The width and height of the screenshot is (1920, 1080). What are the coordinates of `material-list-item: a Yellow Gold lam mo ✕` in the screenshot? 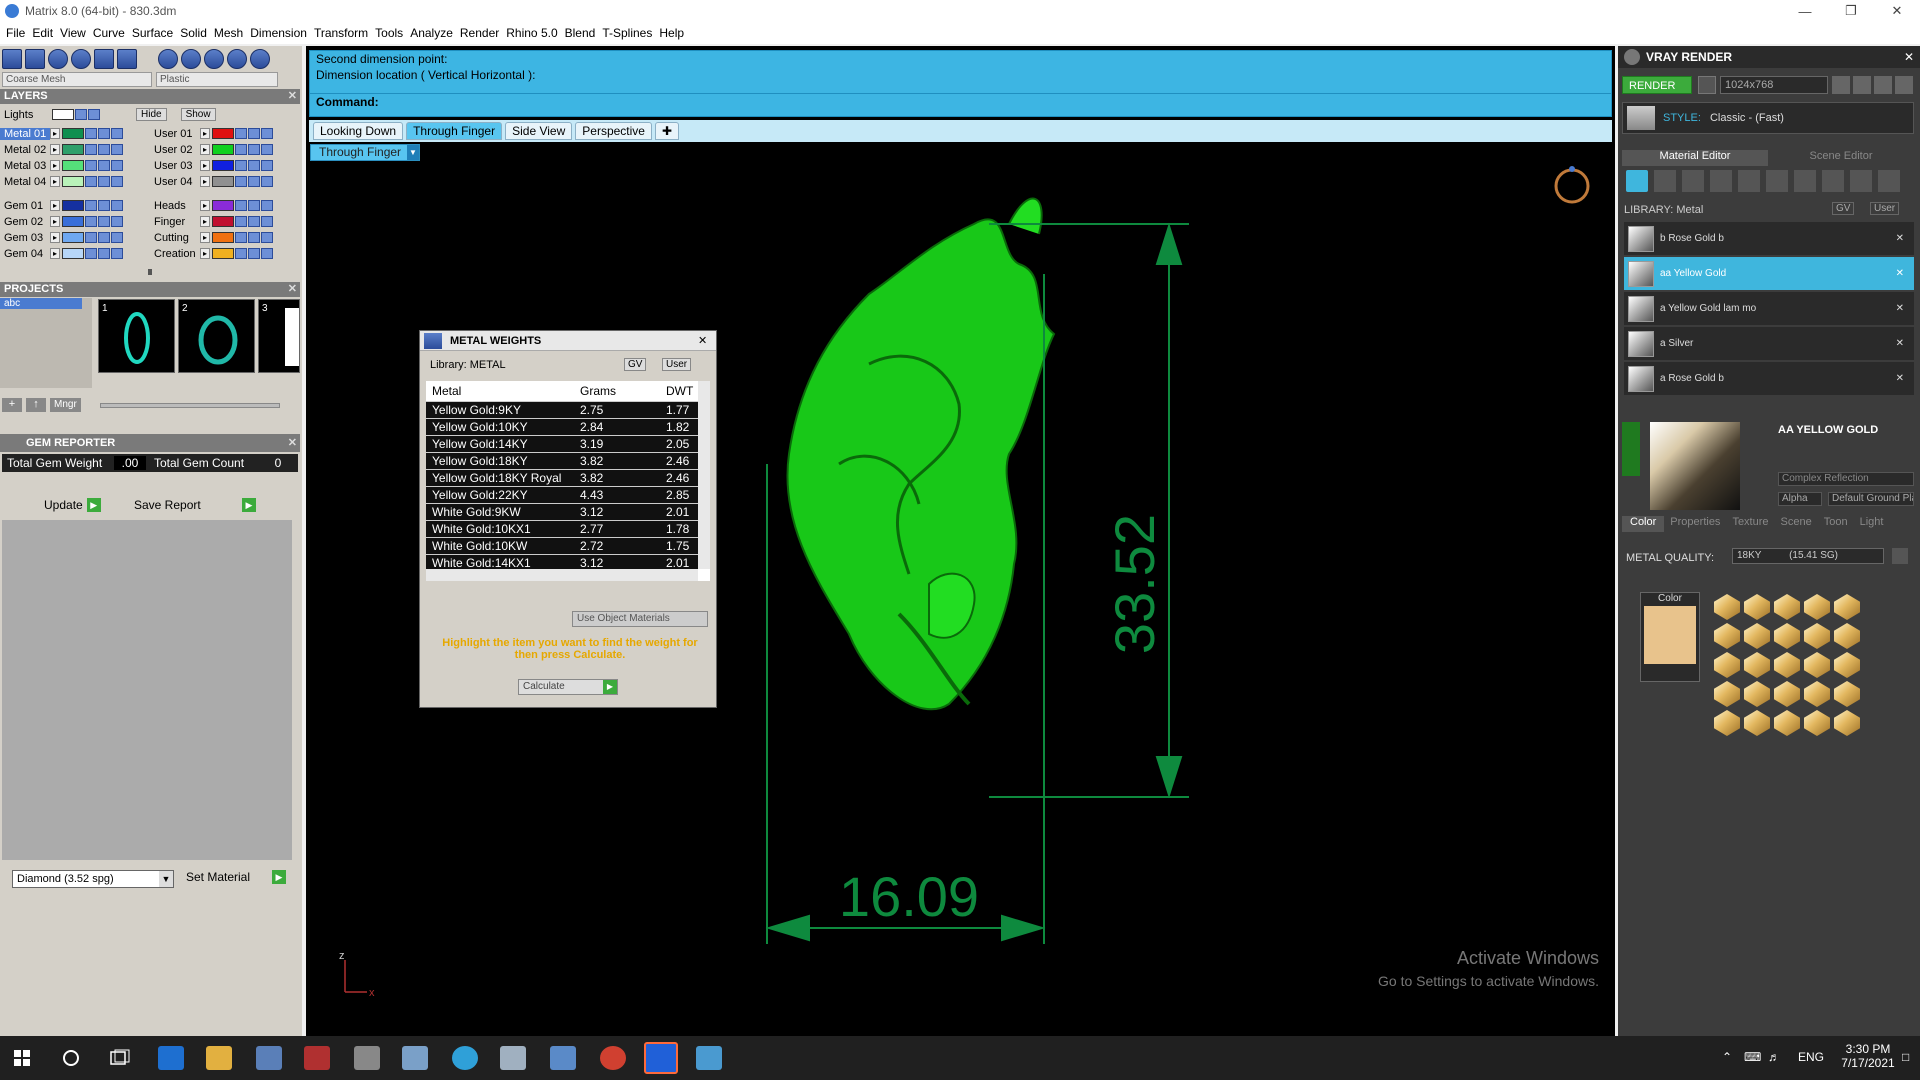 It's located at (1769, 308).